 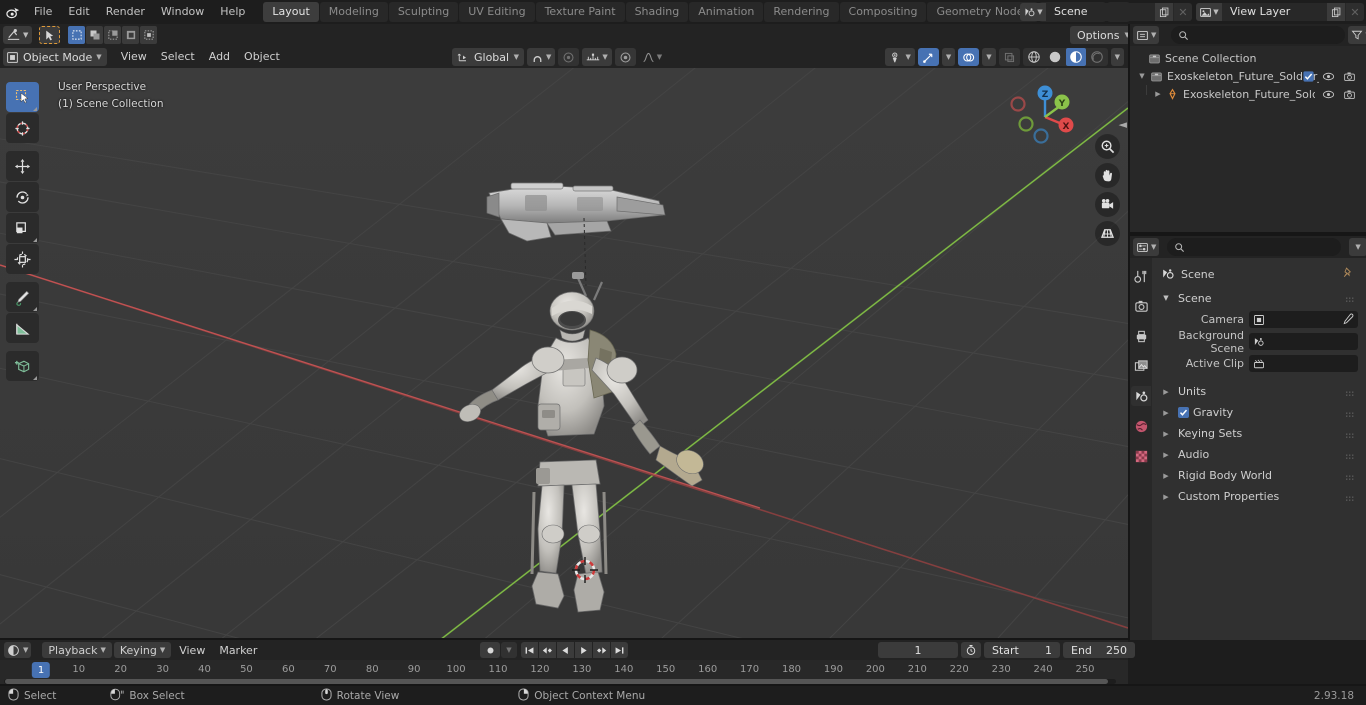 I want to click on rendered-shading-button, so click(x=1097, y=57).